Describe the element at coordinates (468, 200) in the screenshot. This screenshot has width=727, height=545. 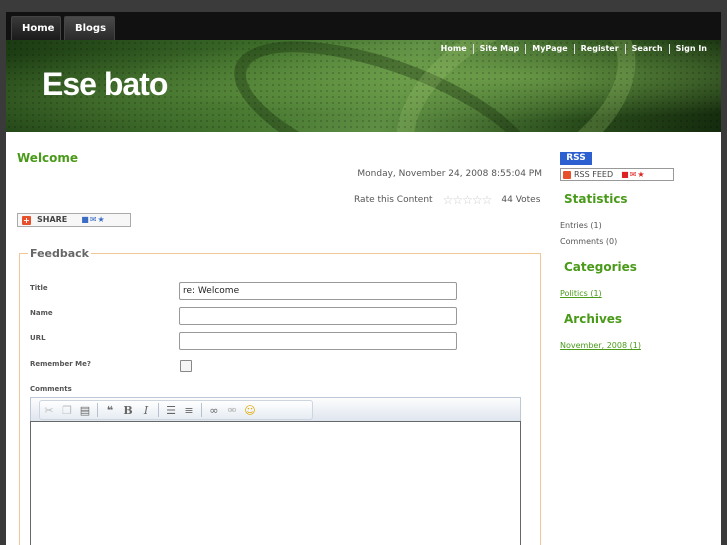
I see `star-rating: ☆☆☆☆☆` at that location.